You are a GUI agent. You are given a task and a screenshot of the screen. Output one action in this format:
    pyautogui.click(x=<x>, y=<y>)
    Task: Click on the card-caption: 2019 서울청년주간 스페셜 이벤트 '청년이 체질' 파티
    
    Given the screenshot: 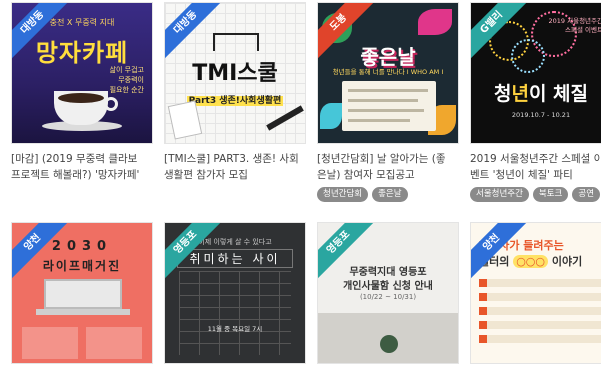 What is the action you would take?
    pyautogui.click(x=535, y=167)
    